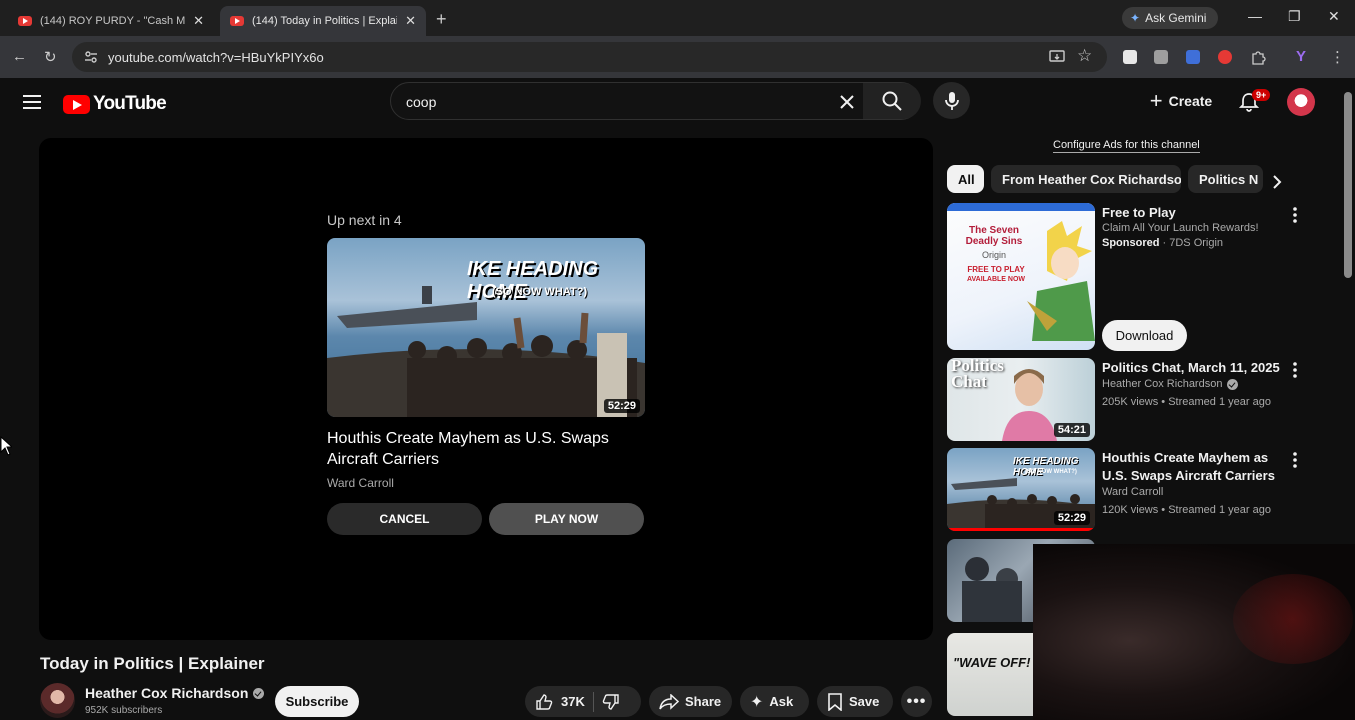 This screenshot has height=720, width=1355. What do you see at coordinates (91, 57) in the screenshot?
I see `site-info-icon` at bounding box center [91, 57].